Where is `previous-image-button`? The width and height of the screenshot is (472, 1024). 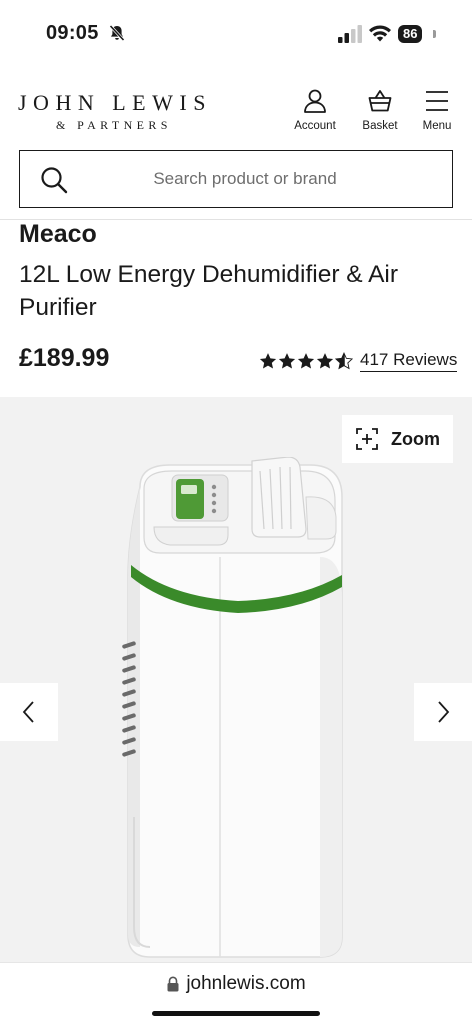 previous-image-button is located at coordinates (29, 712).